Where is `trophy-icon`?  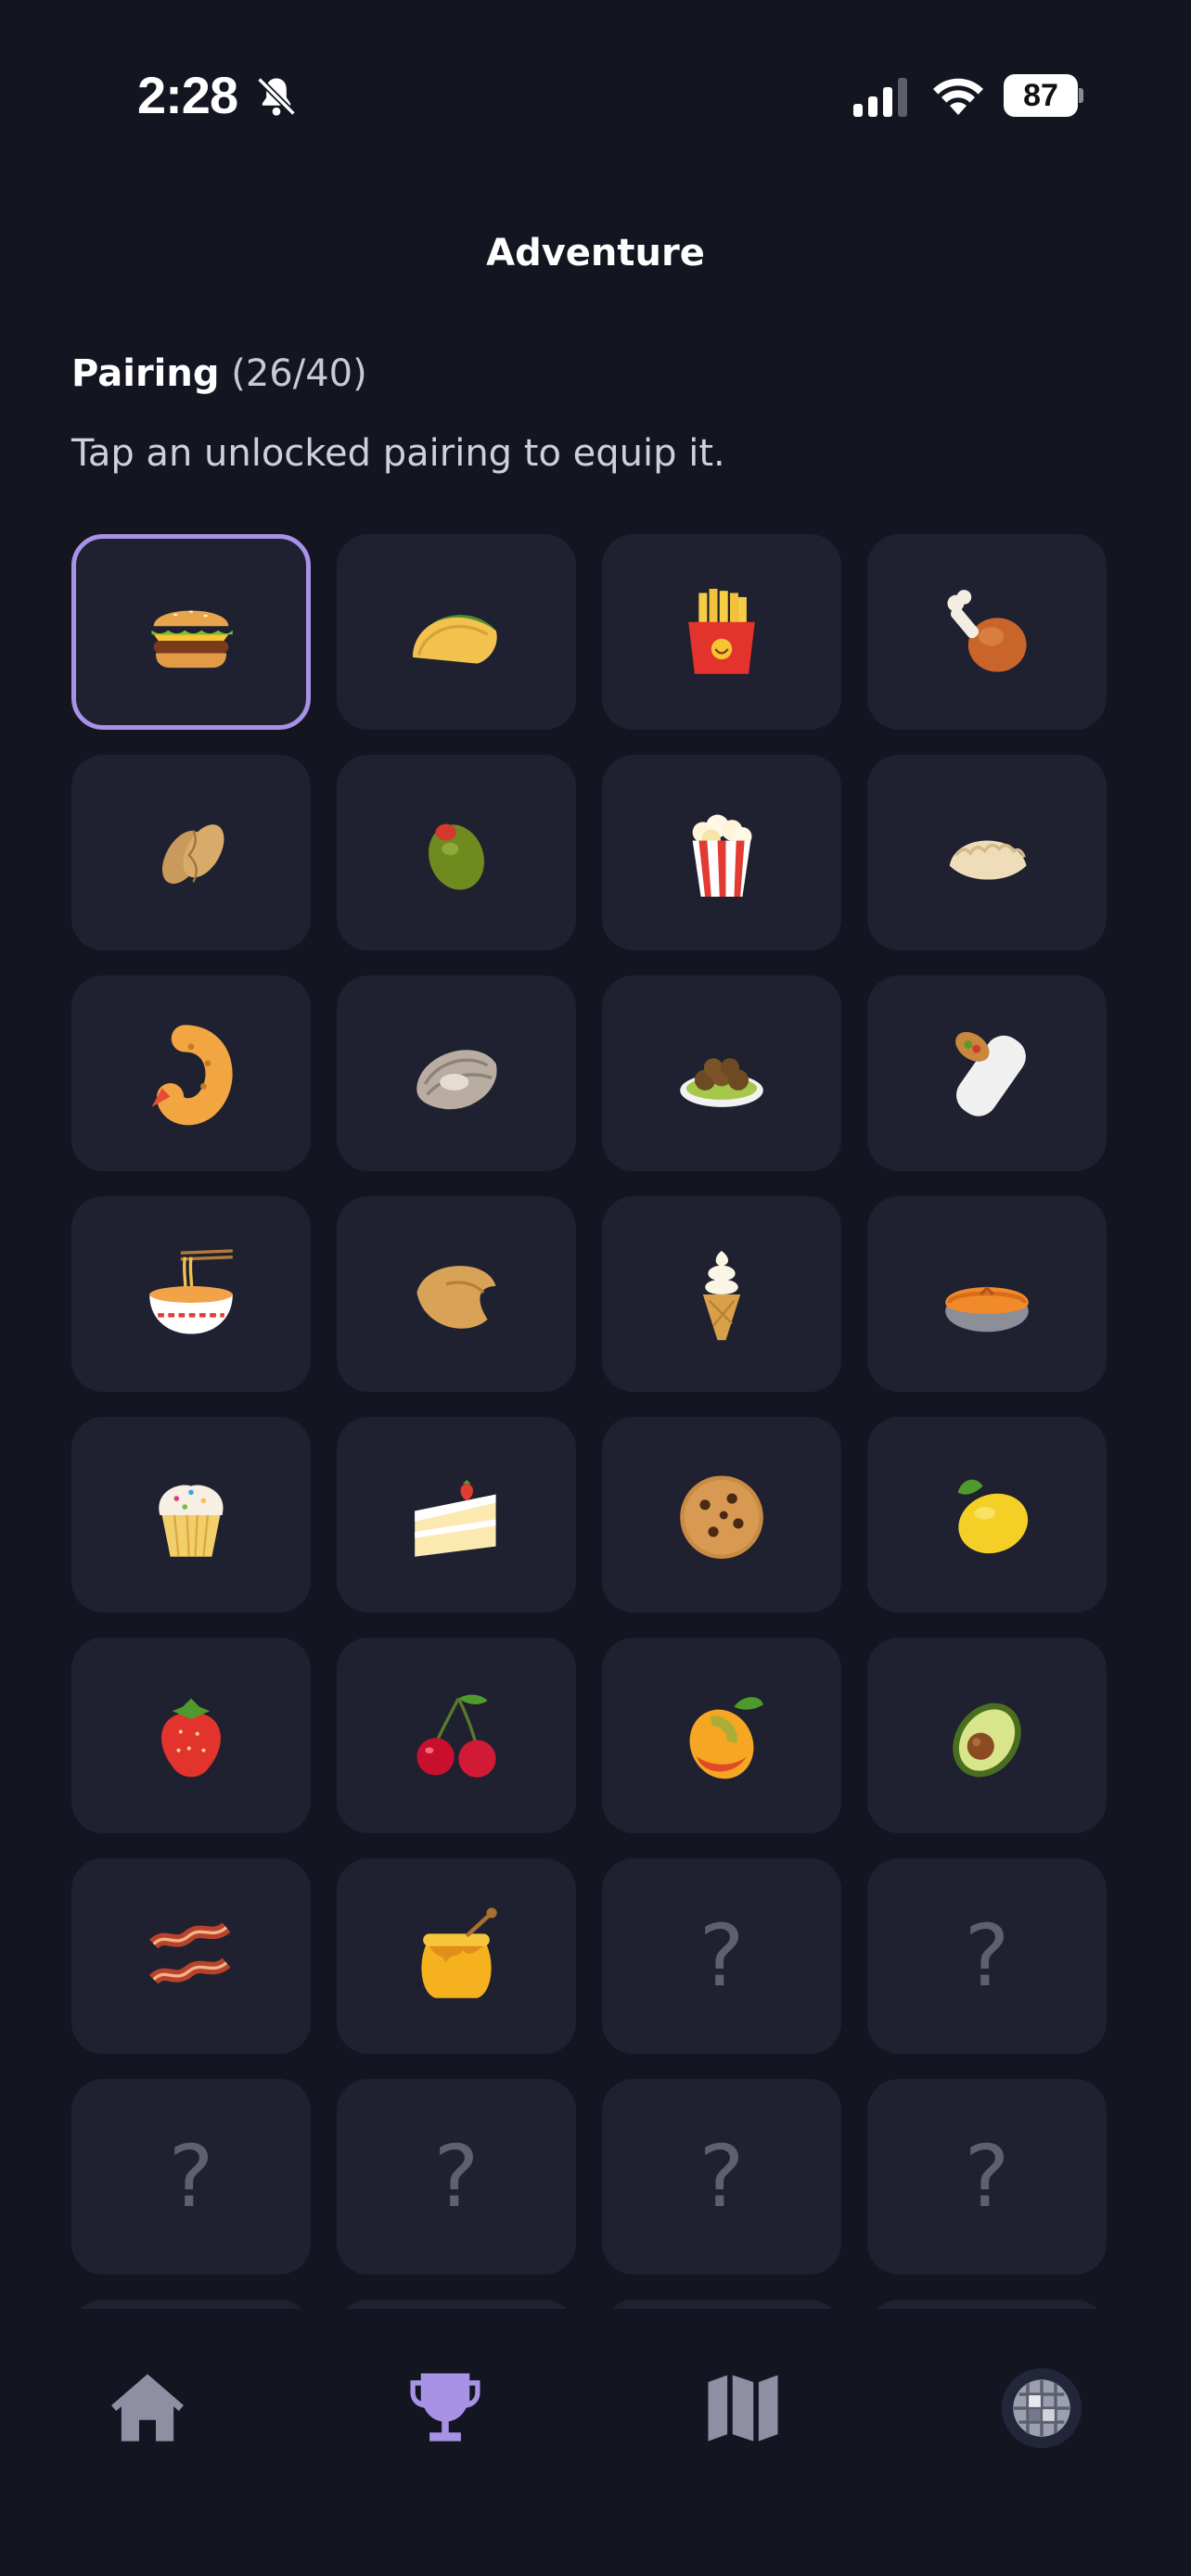 trophy-icon is located at coordinates (445, 2407).